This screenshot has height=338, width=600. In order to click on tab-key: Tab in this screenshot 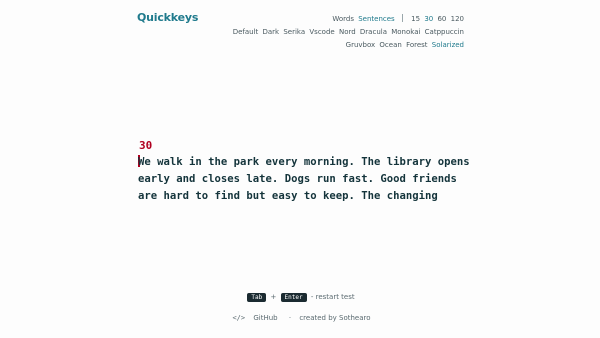, I will do `click(257, 297)`.